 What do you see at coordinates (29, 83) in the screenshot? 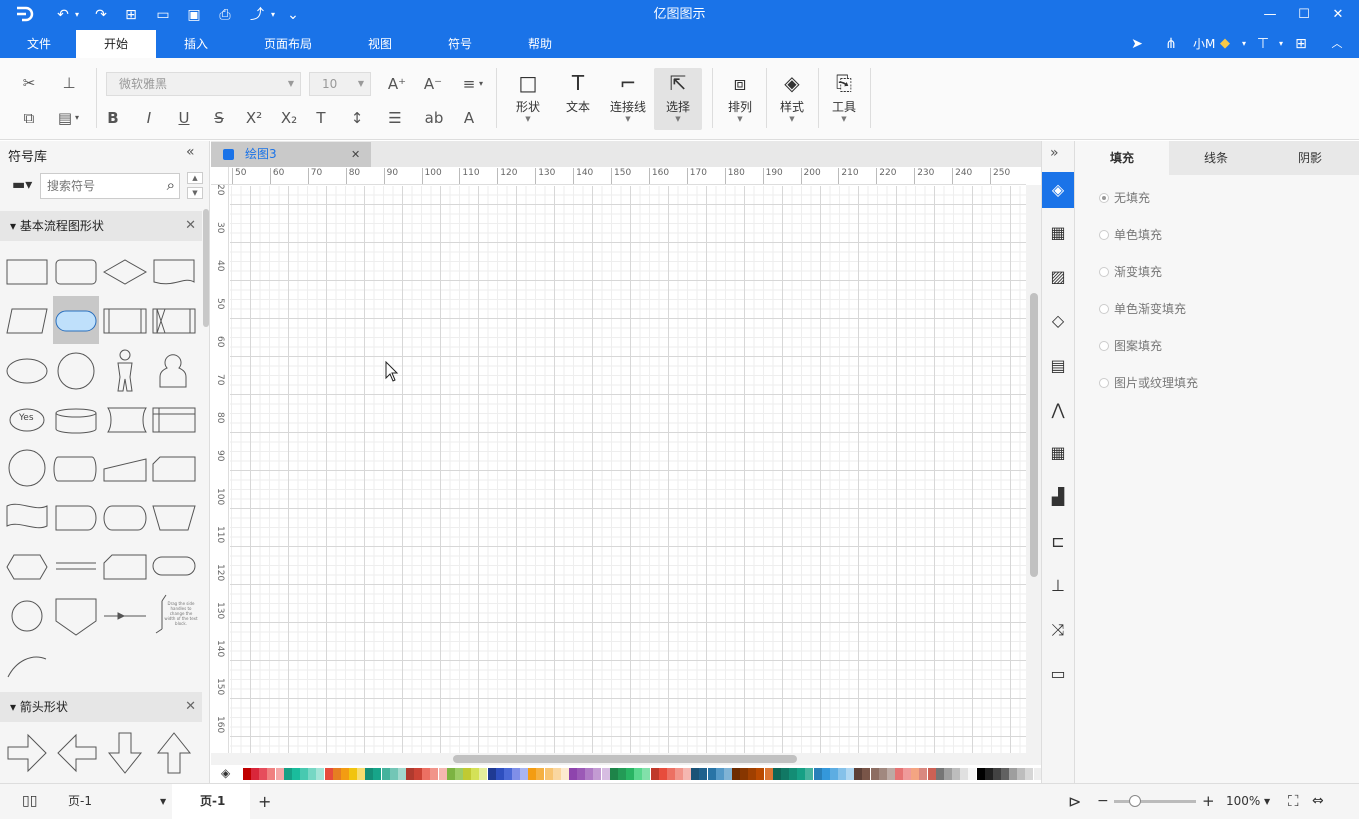
I see `cut-icon: ✂` at bounding box center [29, 83].